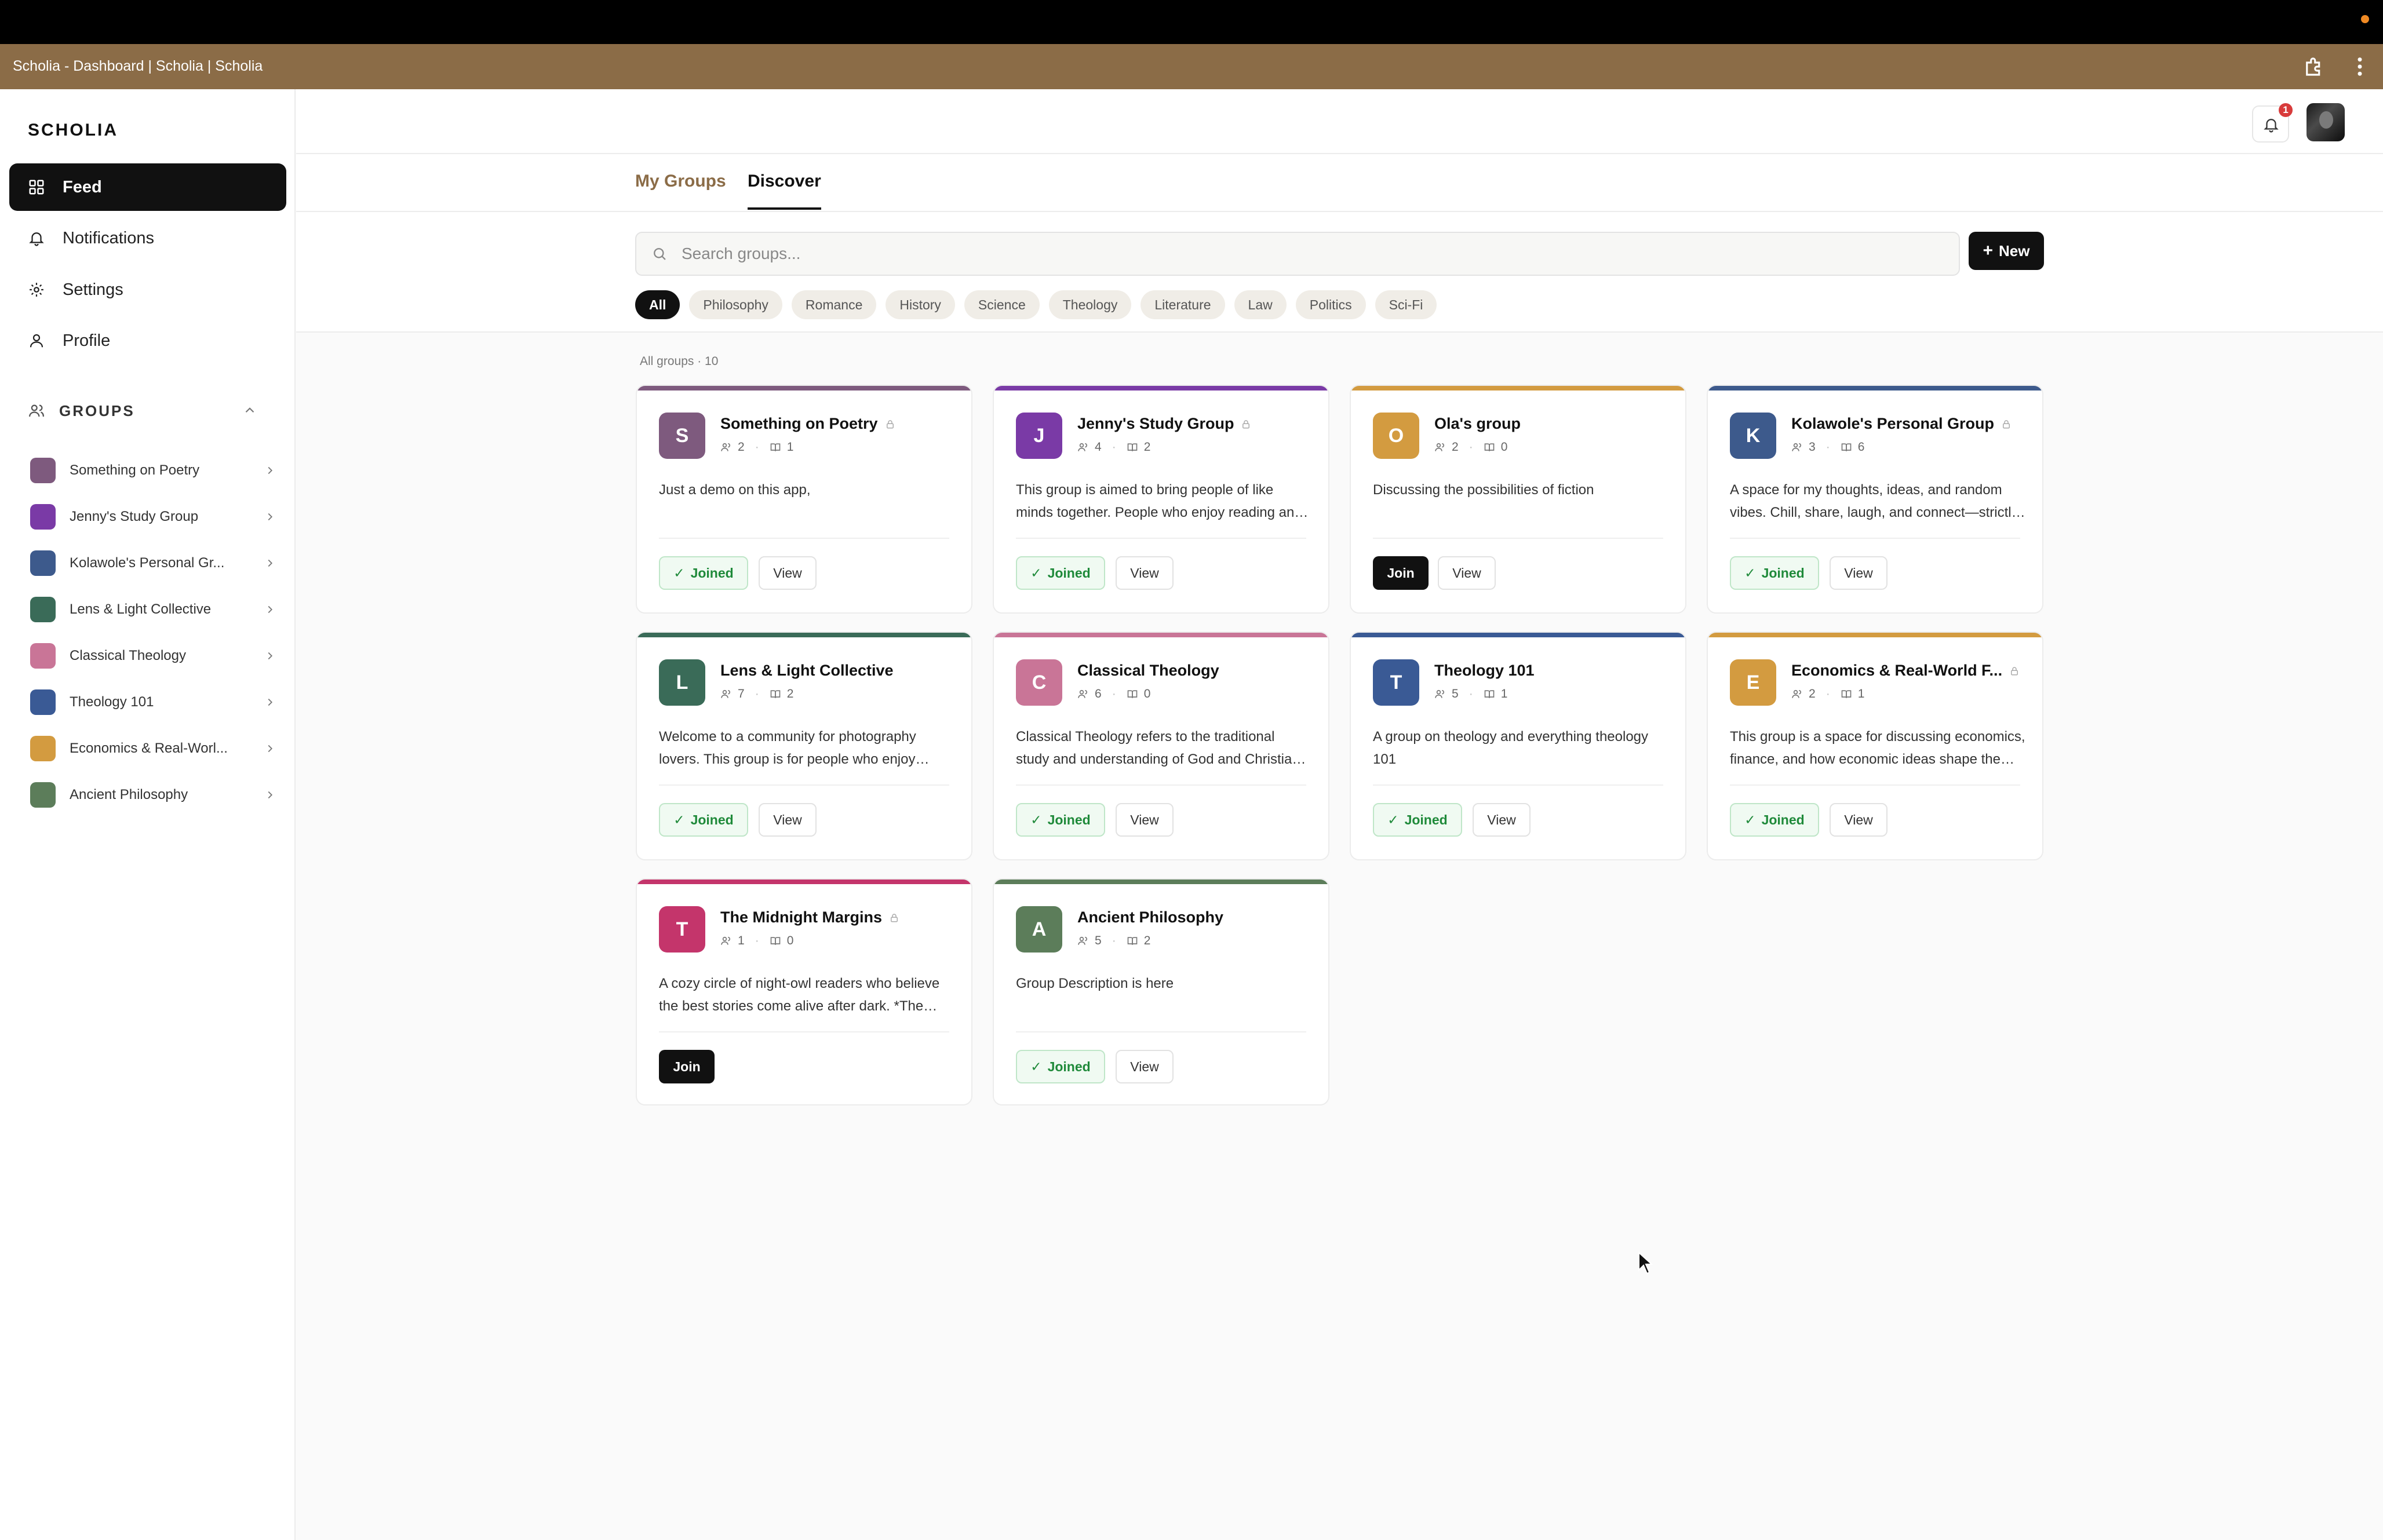  Describe the element at coordinates (271, 656) in the screenshot. I see `chevron-right-icon` at that location.